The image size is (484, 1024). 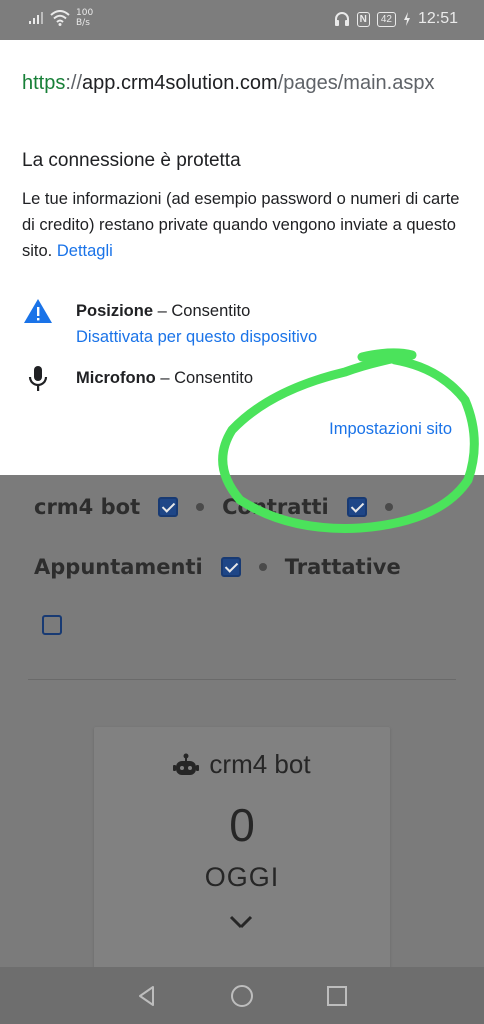 I want to click on site-settings-button: Impostazioni sito, so click(x=390, y=429).